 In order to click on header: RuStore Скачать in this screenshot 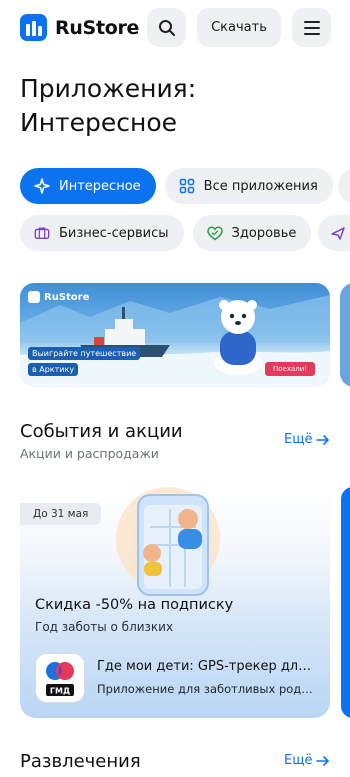, I will do `click(175, 28)`.